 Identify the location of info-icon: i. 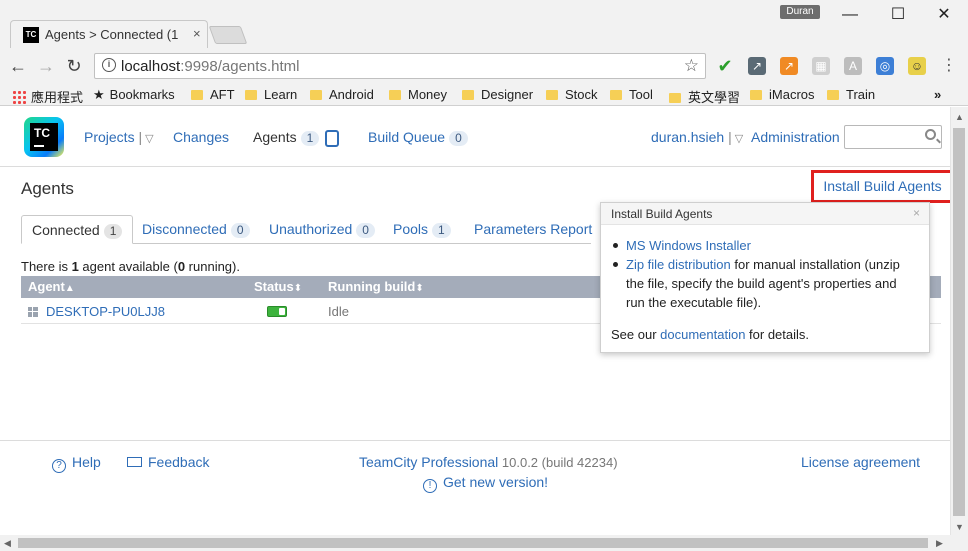
(109, 65).